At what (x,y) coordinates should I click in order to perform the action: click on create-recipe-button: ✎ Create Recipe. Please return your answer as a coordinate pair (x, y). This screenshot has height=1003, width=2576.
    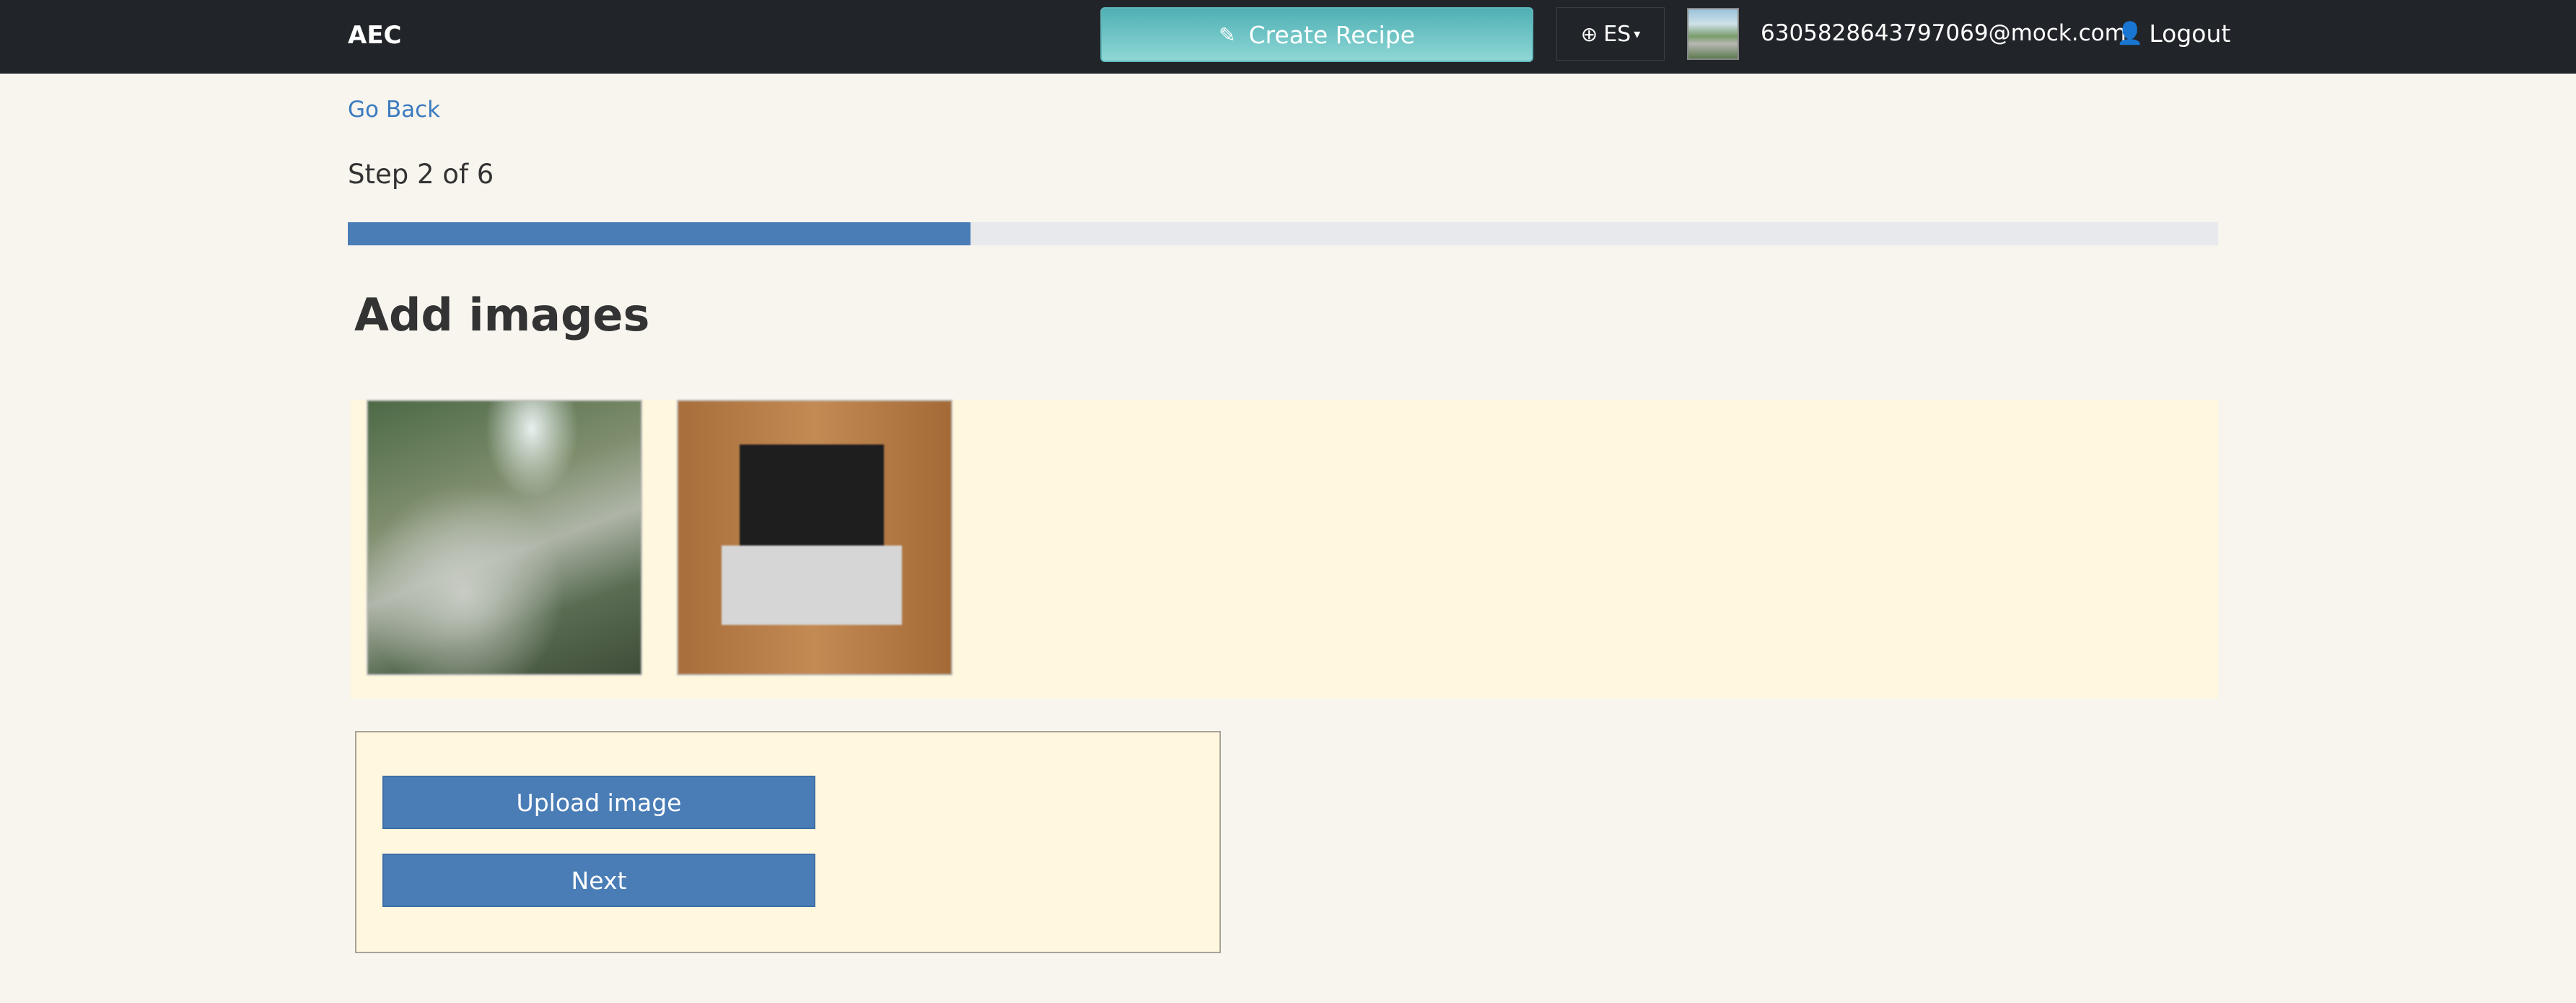
    Looking at the image, I should click on (1316, 35).